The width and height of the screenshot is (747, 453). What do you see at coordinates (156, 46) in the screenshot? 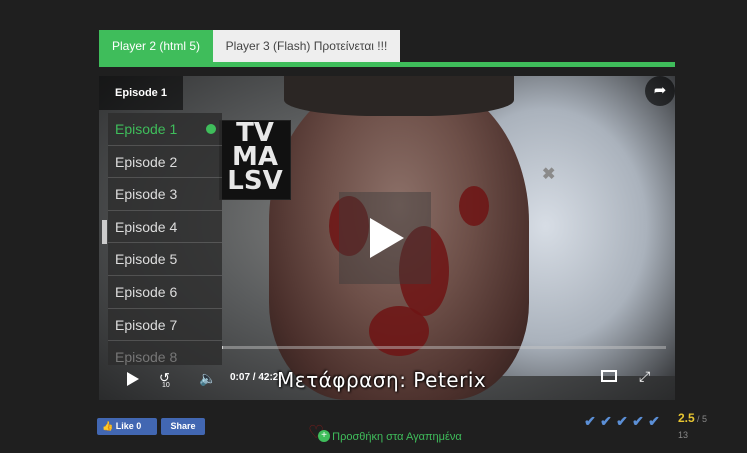
I see `tab-player-2: Player 2 (html 5)` at bounding box center [156, 46].